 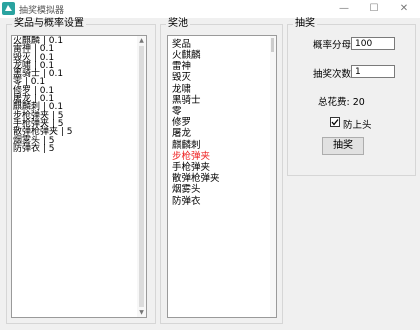 What do you see at coordinates (141, 312) in the screenshot?
I see `scroll-down-icon: ▼` at bounding box center [141, 312].